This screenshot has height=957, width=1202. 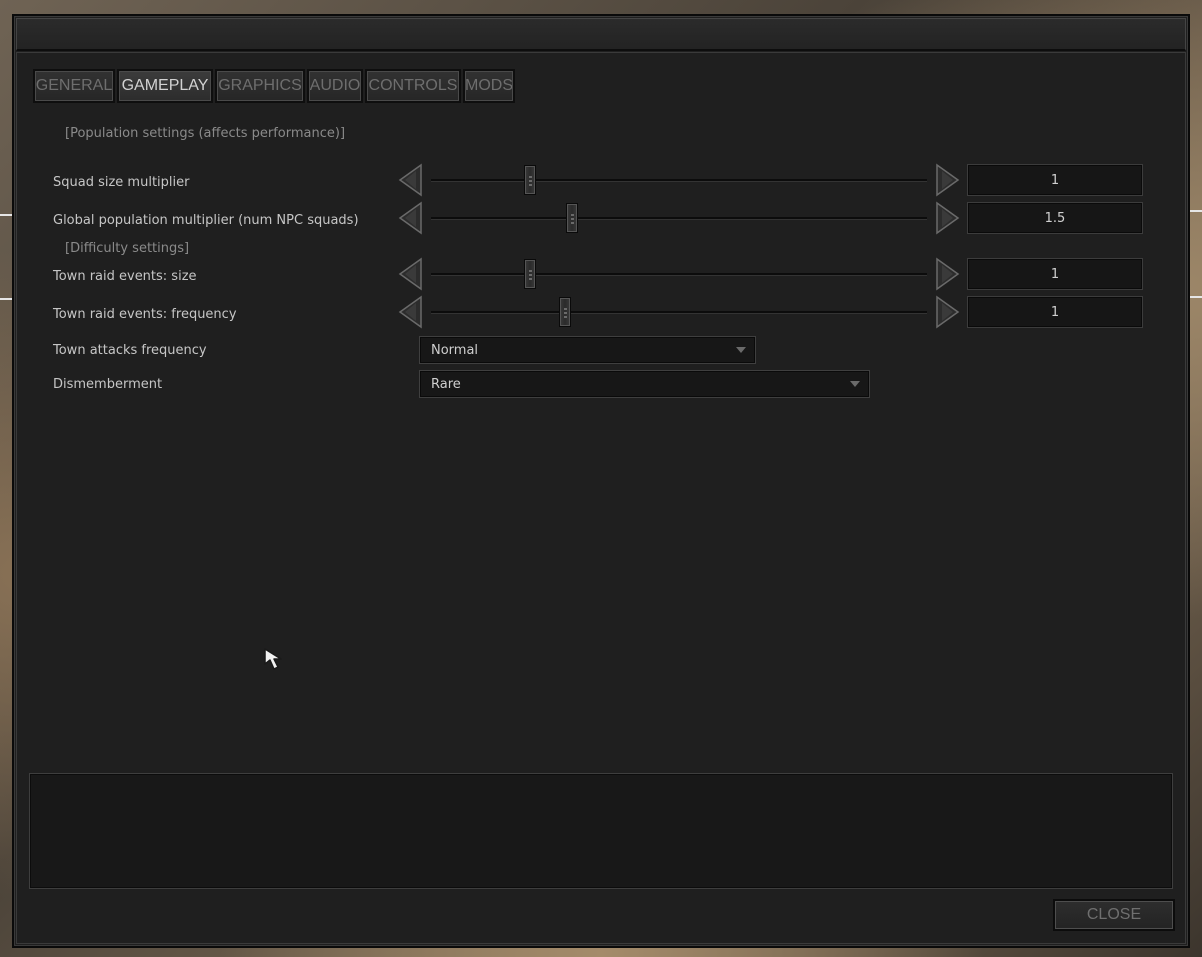 What do you see at coordinates (145, 314) in the screenshot?
I see `town-raid-frequency-label: Town raid events: frequency` at bounding box center [145, 314].